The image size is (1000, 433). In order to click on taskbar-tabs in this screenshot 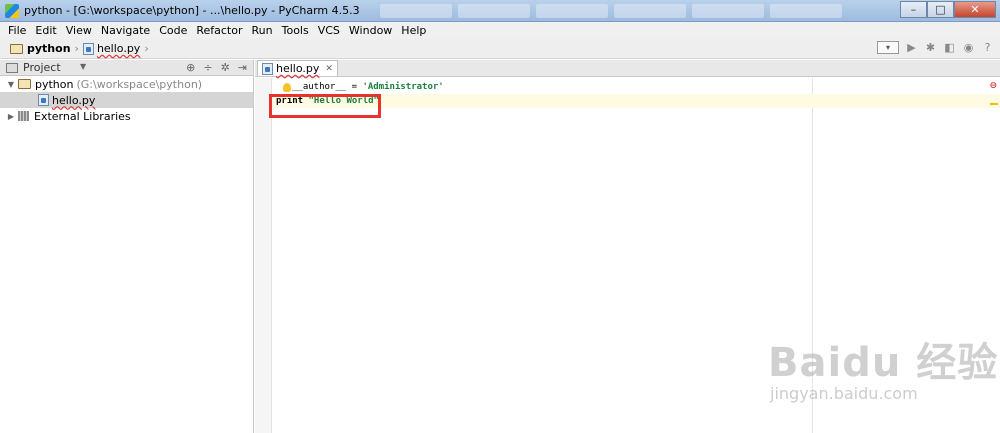, I will do `click(611, 11)`.